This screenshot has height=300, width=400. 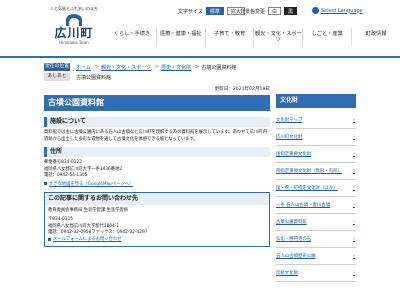 What do you see at coordinates (180, 37) in the screenshot?
I see `gnav-item-health: 医療・健康・福祉` at bounding box center [180, 37].